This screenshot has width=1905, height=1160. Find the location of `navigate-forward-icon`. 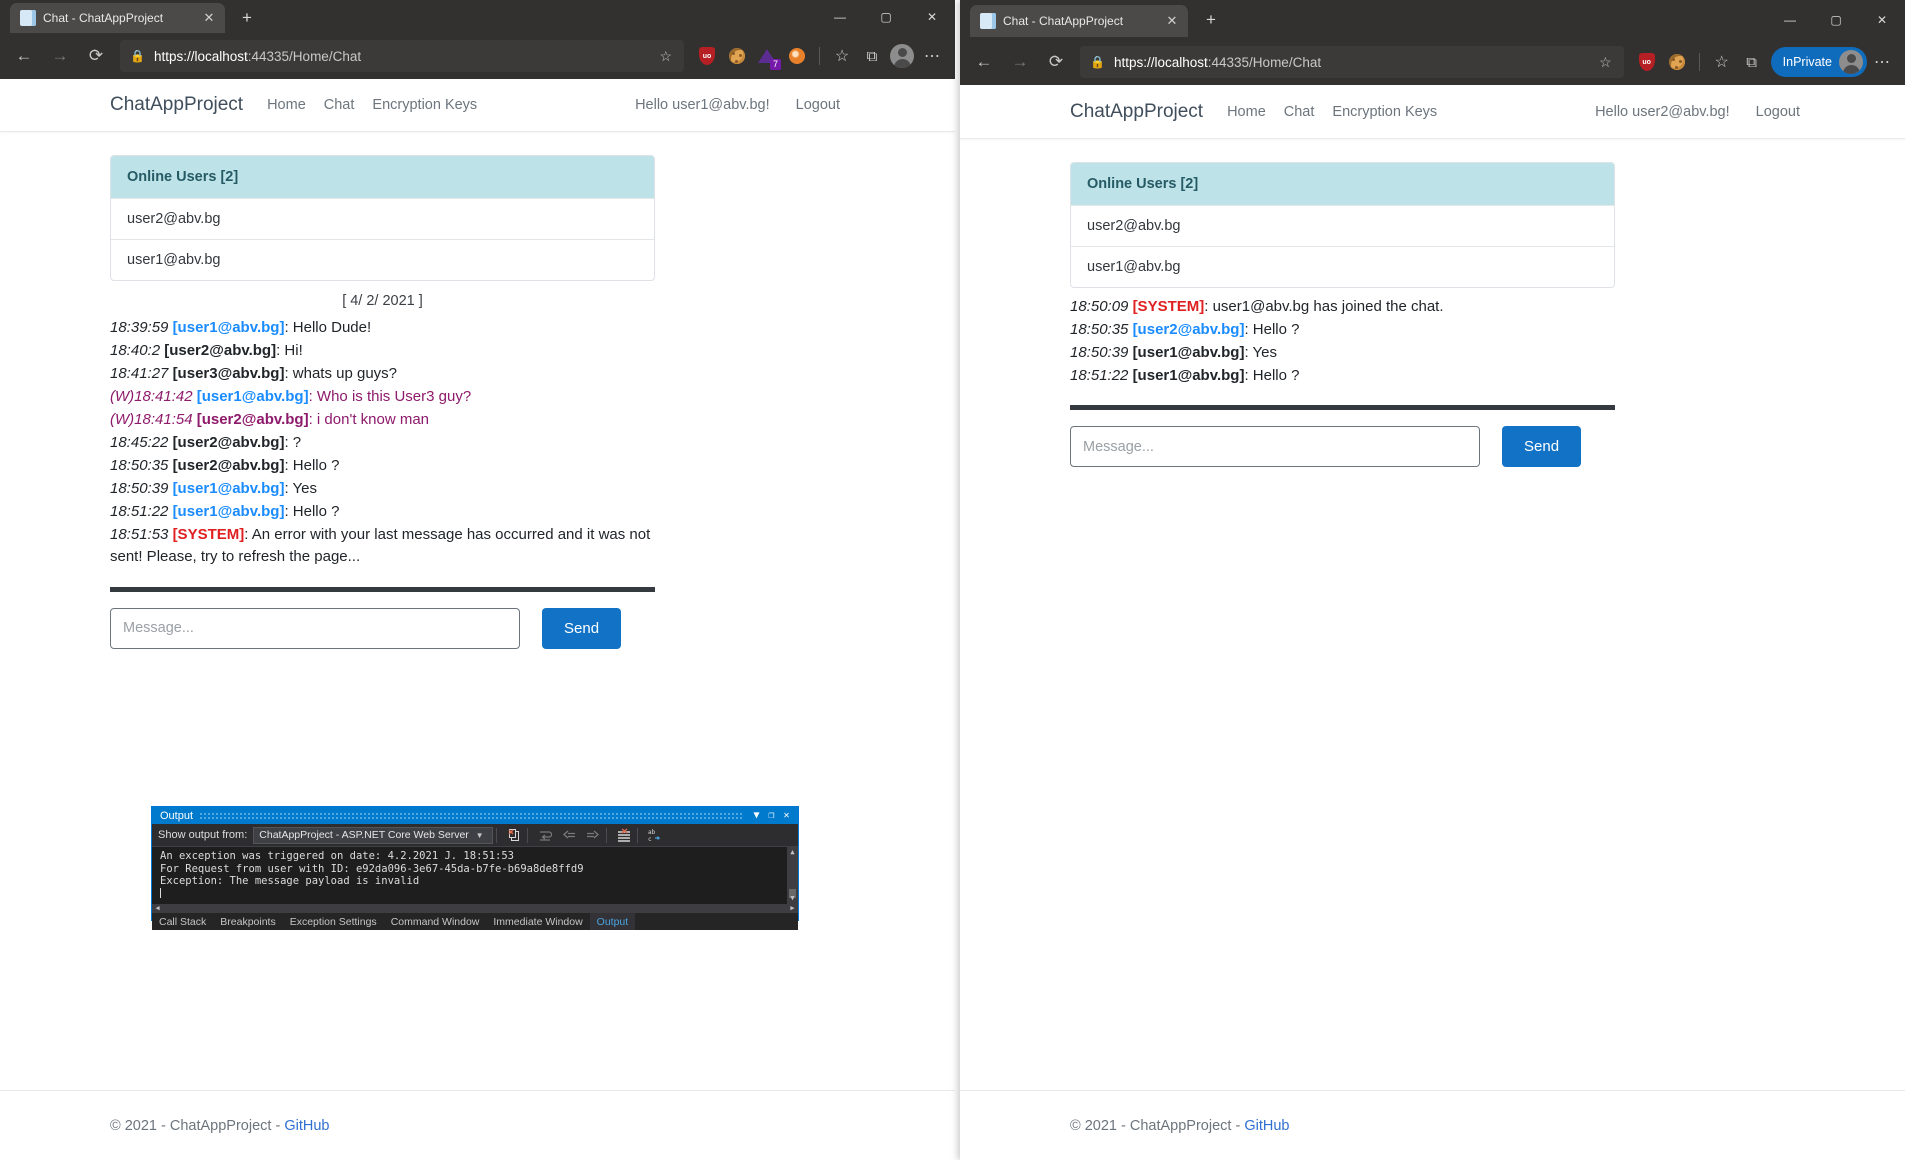

navigate-forward-icon is located at coordinates (593, 835).